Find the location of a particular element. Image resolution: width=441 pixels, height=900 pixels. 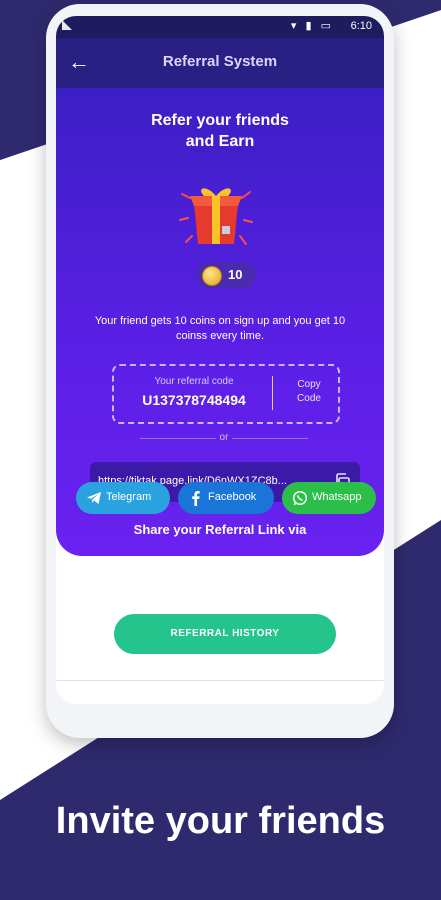

promo-caption: Invite your friends is located at coordinates (220, 821).